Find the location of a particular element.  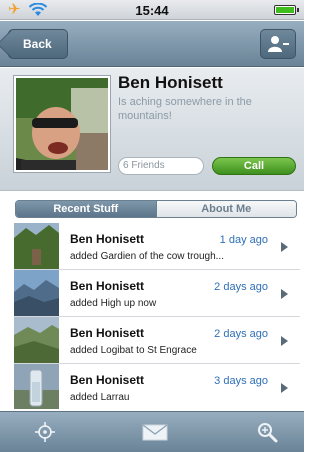

profile-status: Is aching somewhere in the mountains! is located at coordinates (185, 109).